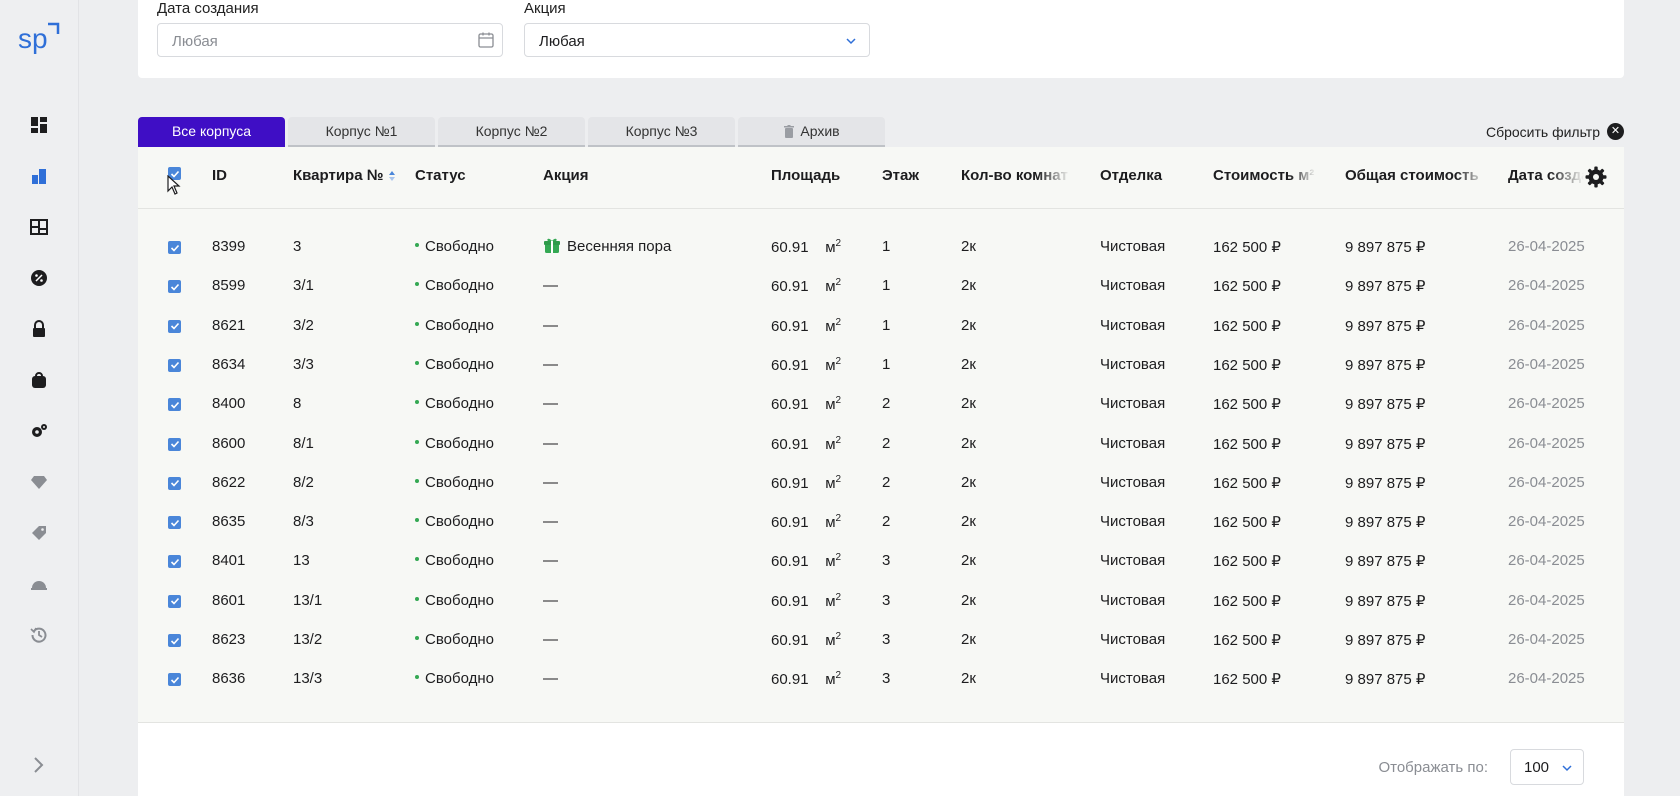 This screenshot has height=796, width=1680. I want to click on reset-filter-button: Сбросить фильтр ✕, so click(1555, 131).